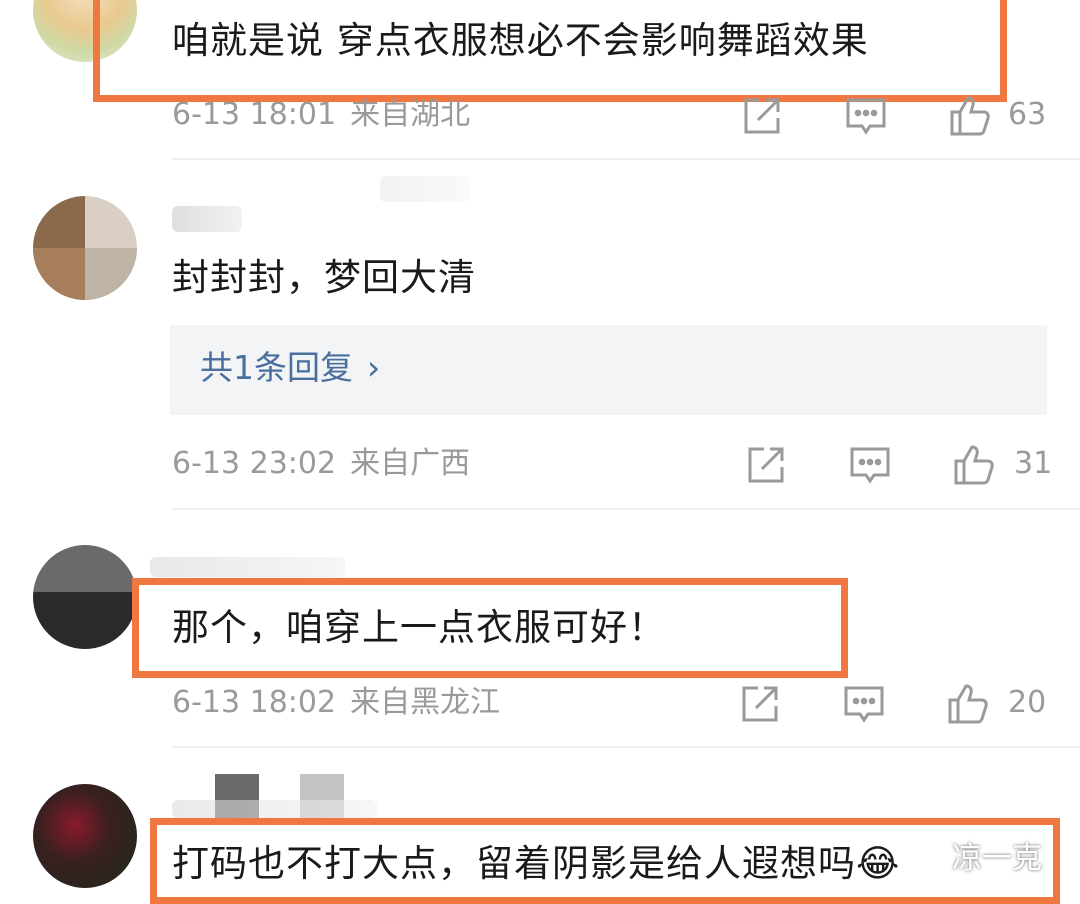 The height and width of the screenshot is (904, 1080). What do you see at coordinates (997, 858) in the screenshot?
I see `watermark: 凉一克` at bounding box center [997, 858].